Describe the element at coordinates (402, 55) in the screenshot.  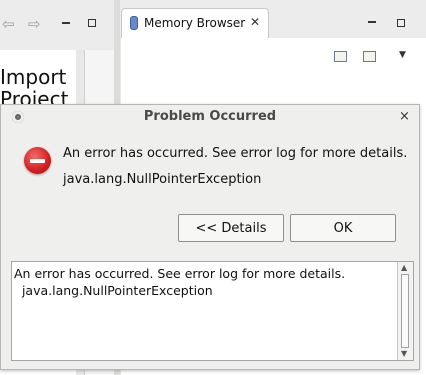
I see `view-menu-chevron-down-icon: ▼` at that location.